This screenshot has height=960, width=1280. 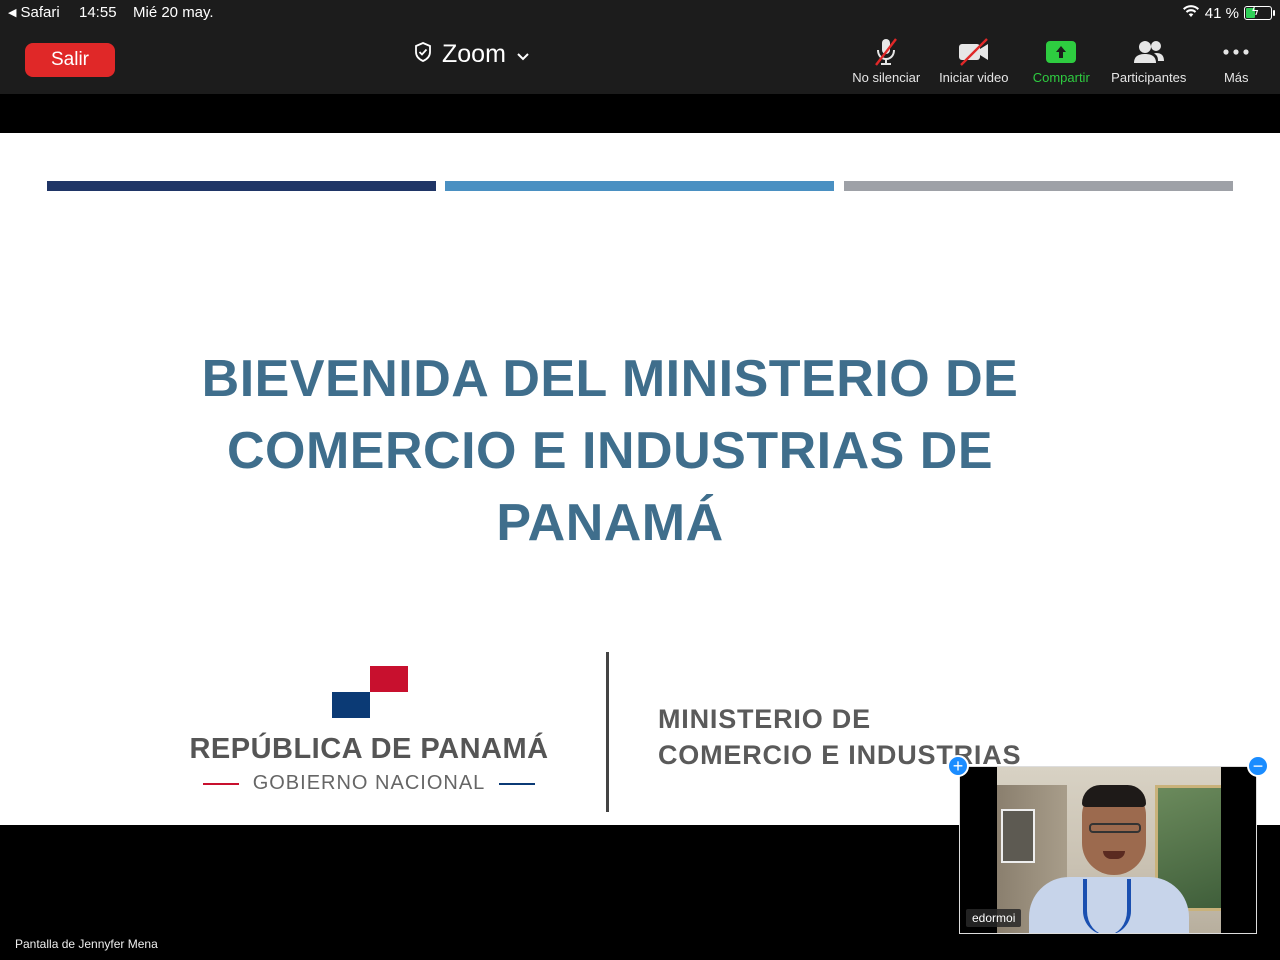 What do you see at coordinates (640, 13) in the screenshot?
I see `ios-status-bar: ◀ Safari 14:55 Mié 20 may. 41 % ϟ` at bounding box center [640, 13].